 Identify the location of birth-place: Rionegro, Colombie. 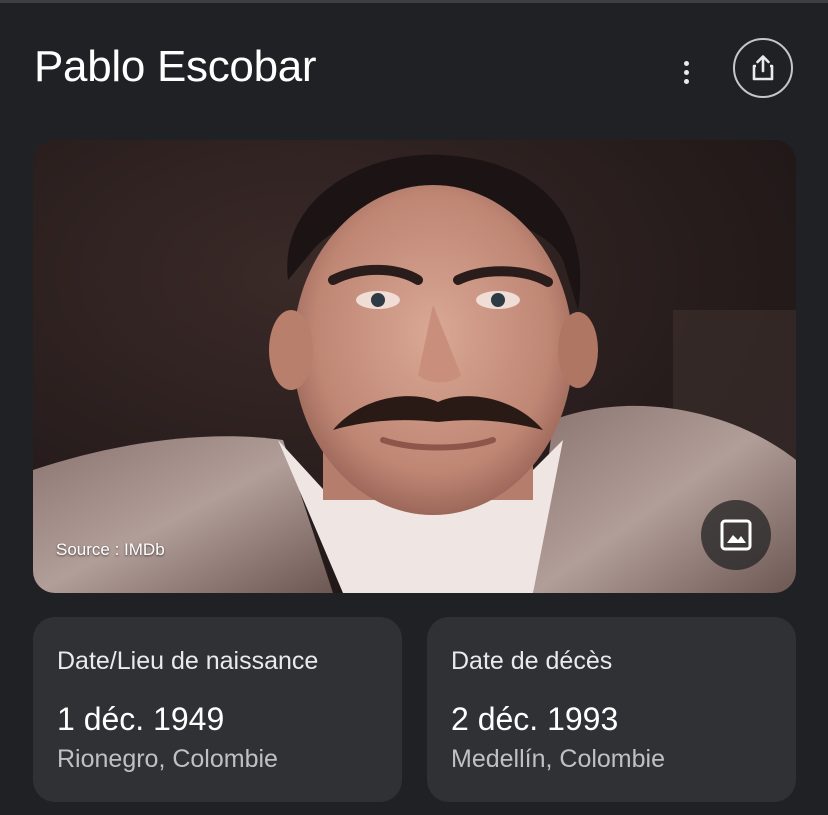
(167, 759).